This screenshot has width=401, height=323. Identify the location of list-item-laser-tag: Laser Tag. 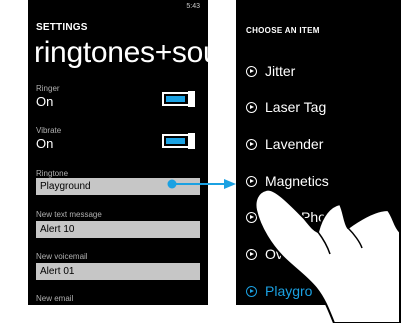
(286, 107).